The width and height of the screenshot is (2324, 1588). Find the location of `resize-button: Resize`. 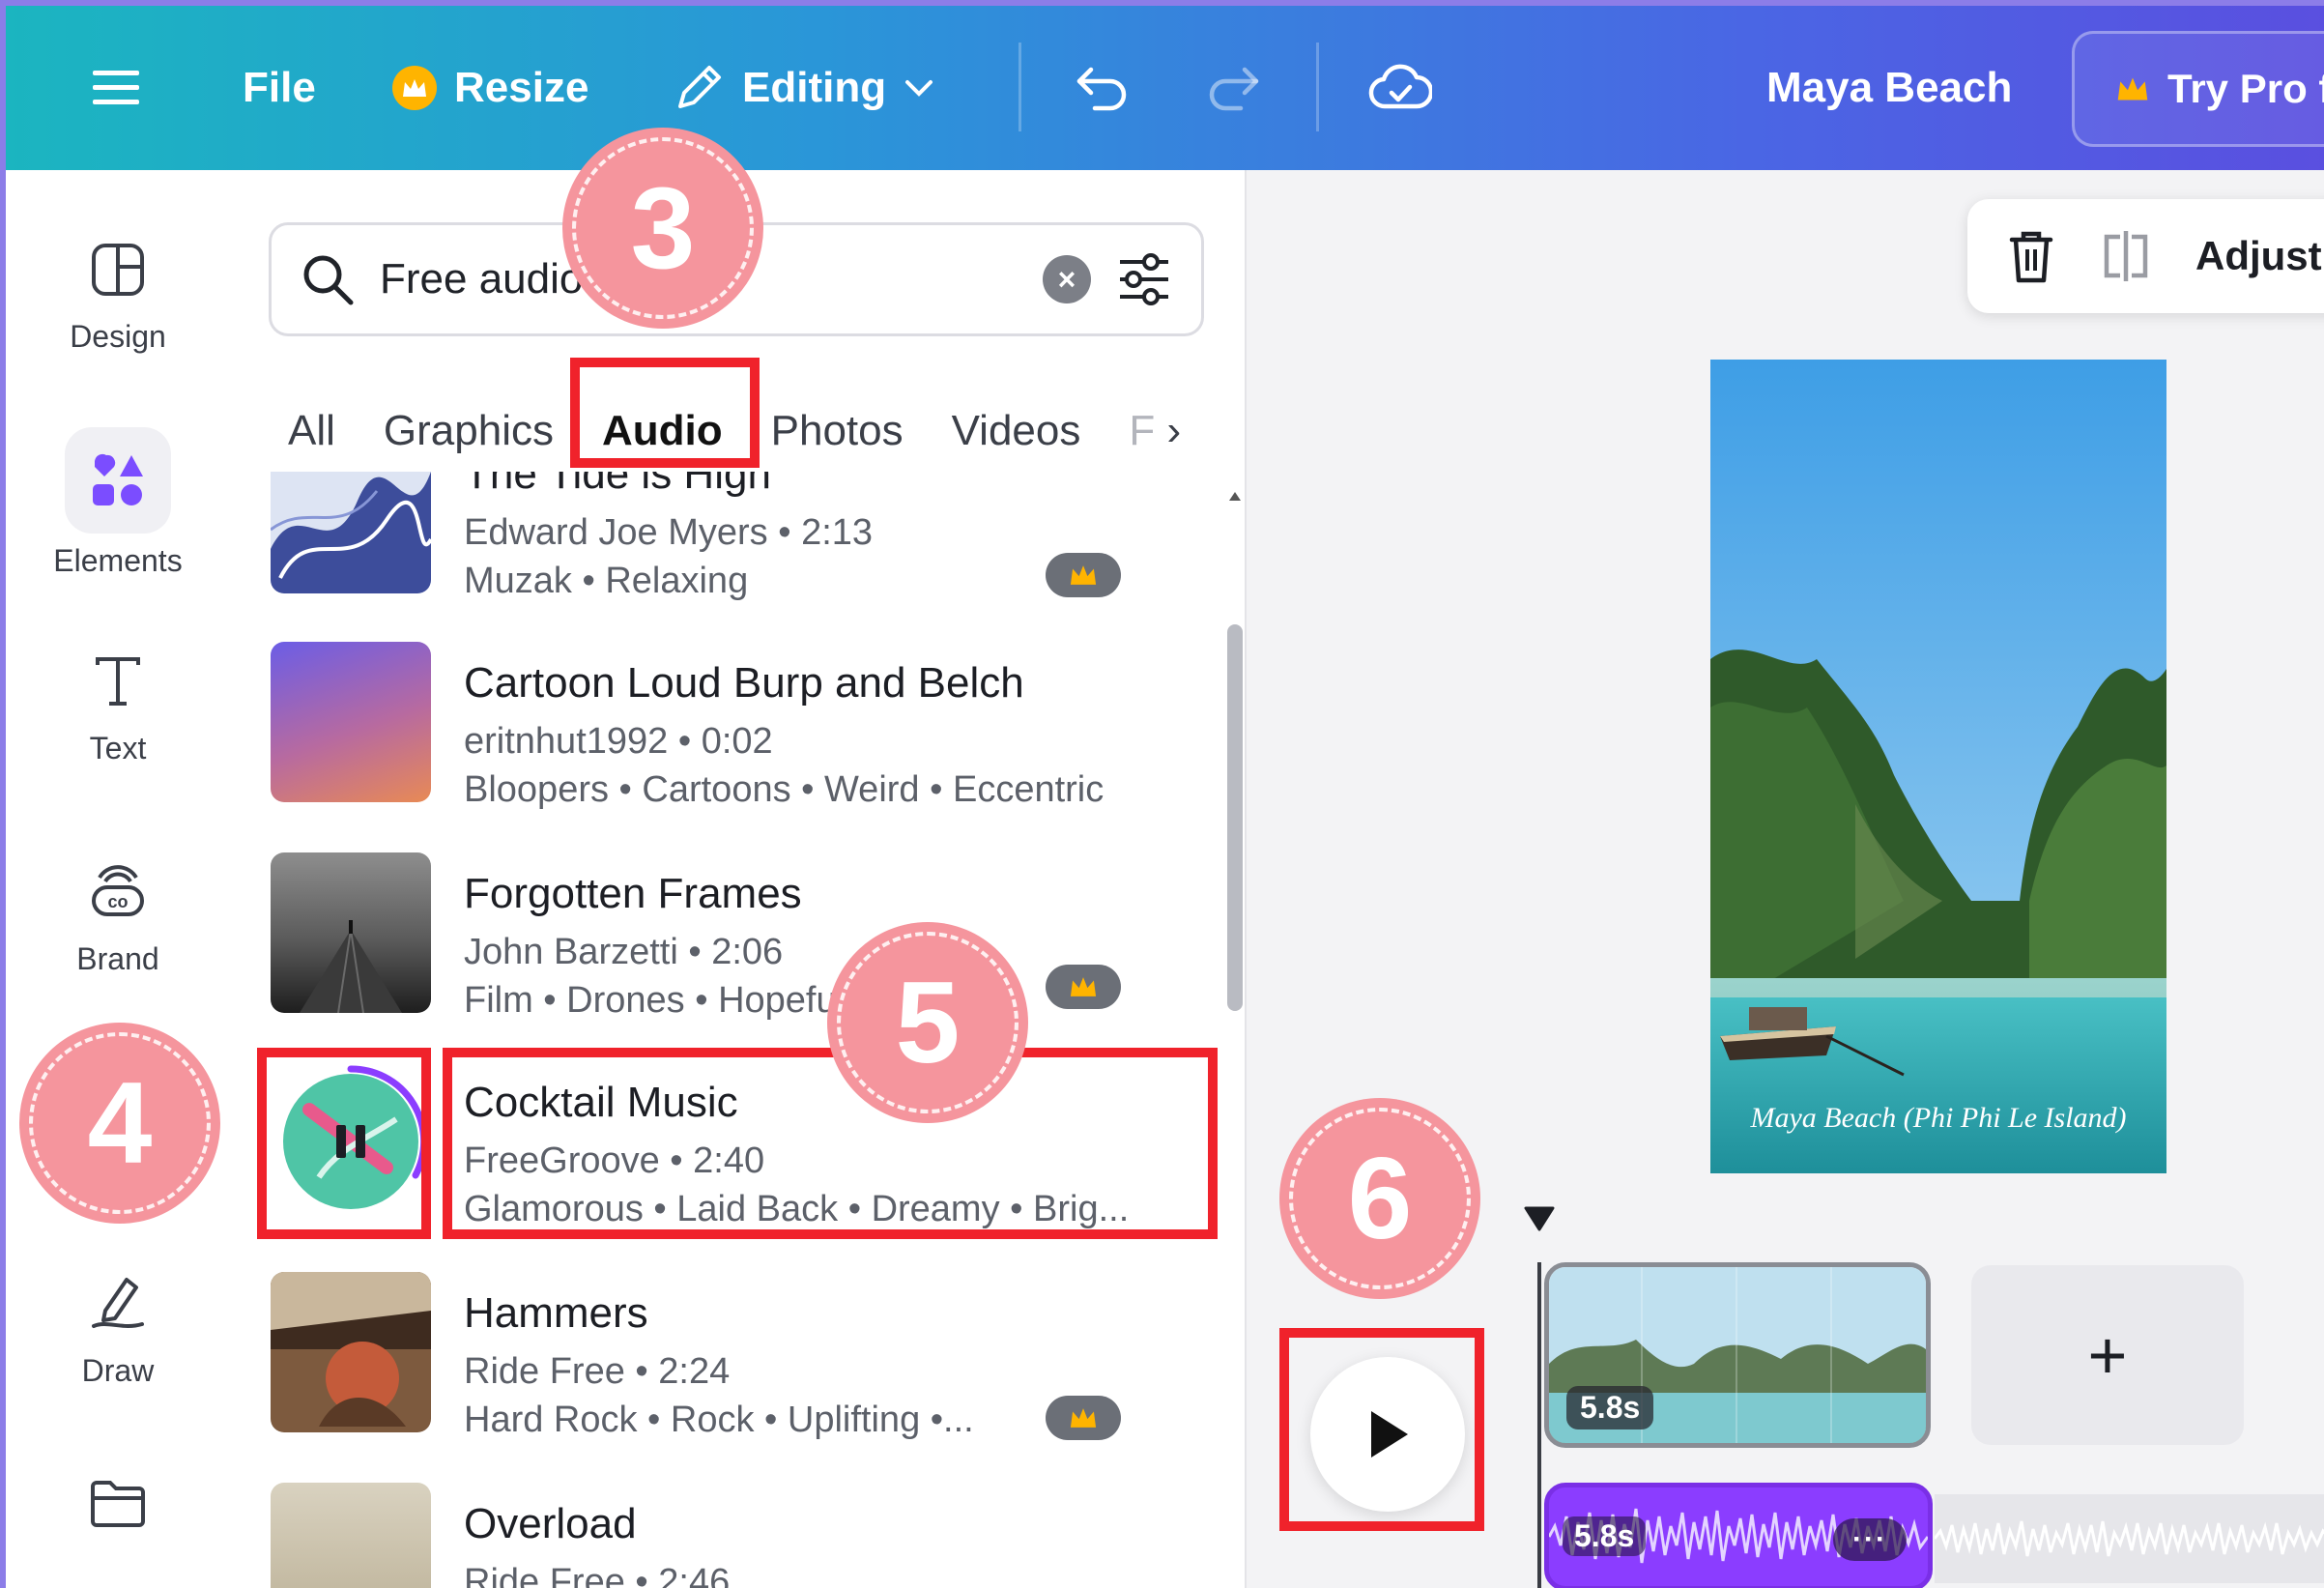

resize-button: Resize is located at coordinates (490, 88).